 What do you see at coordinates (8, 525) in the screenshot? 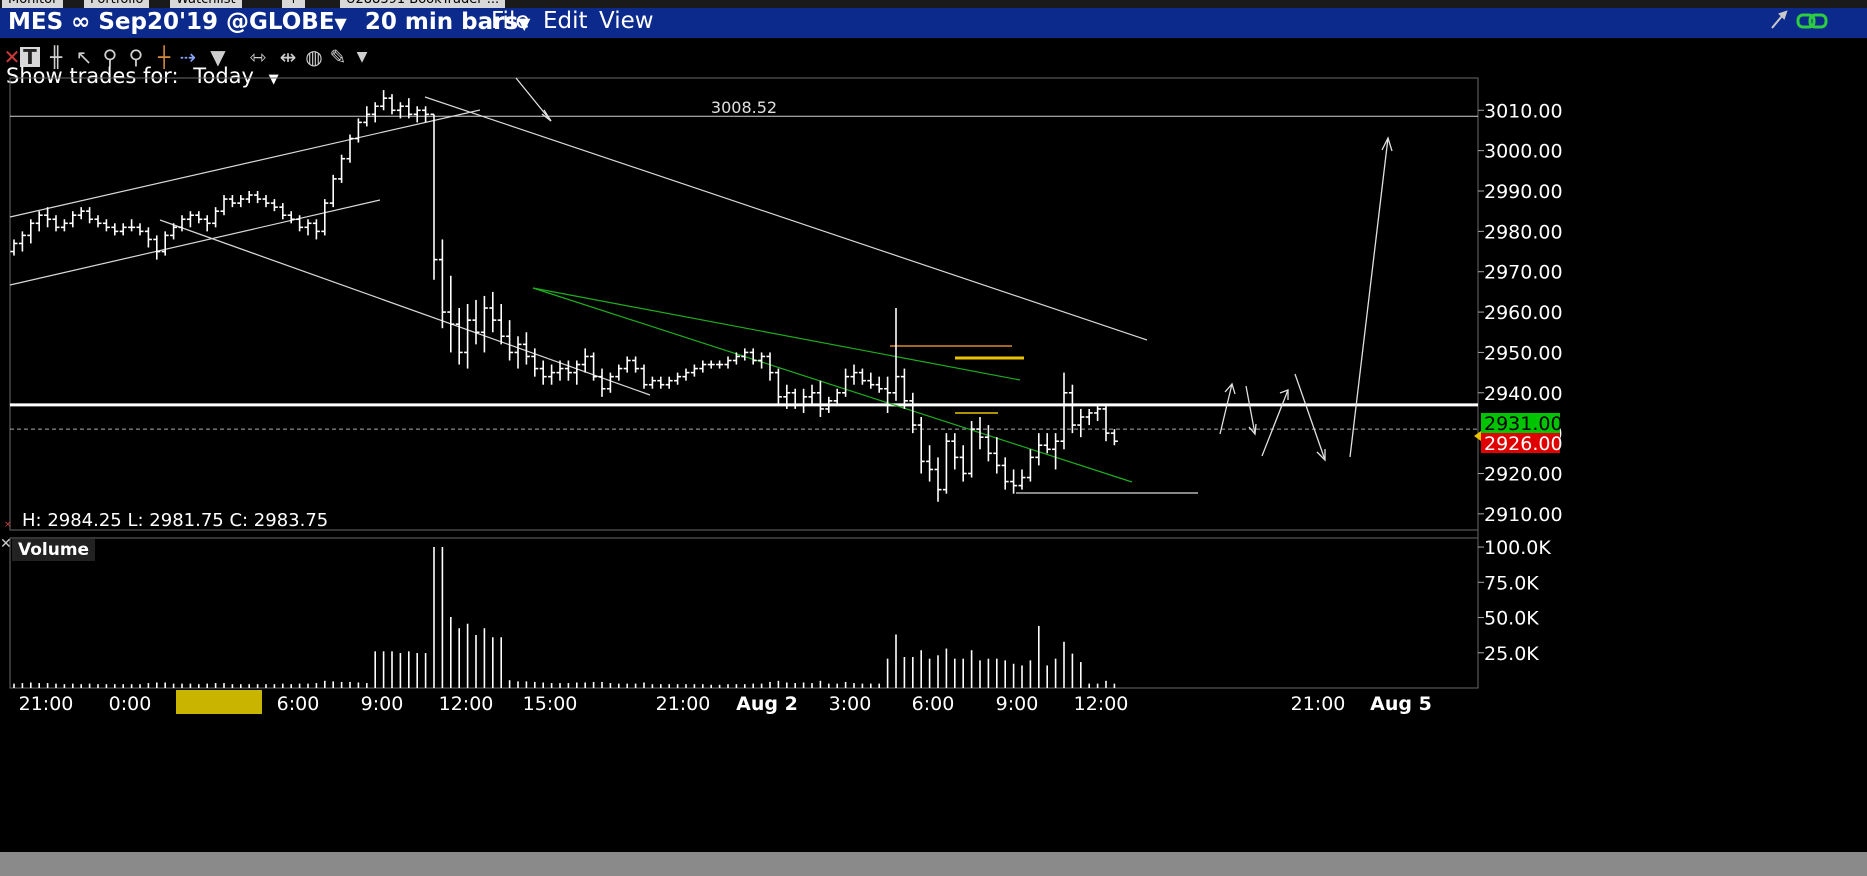
I see `readout-close-icon: ×` at bounding box center [8, 525].